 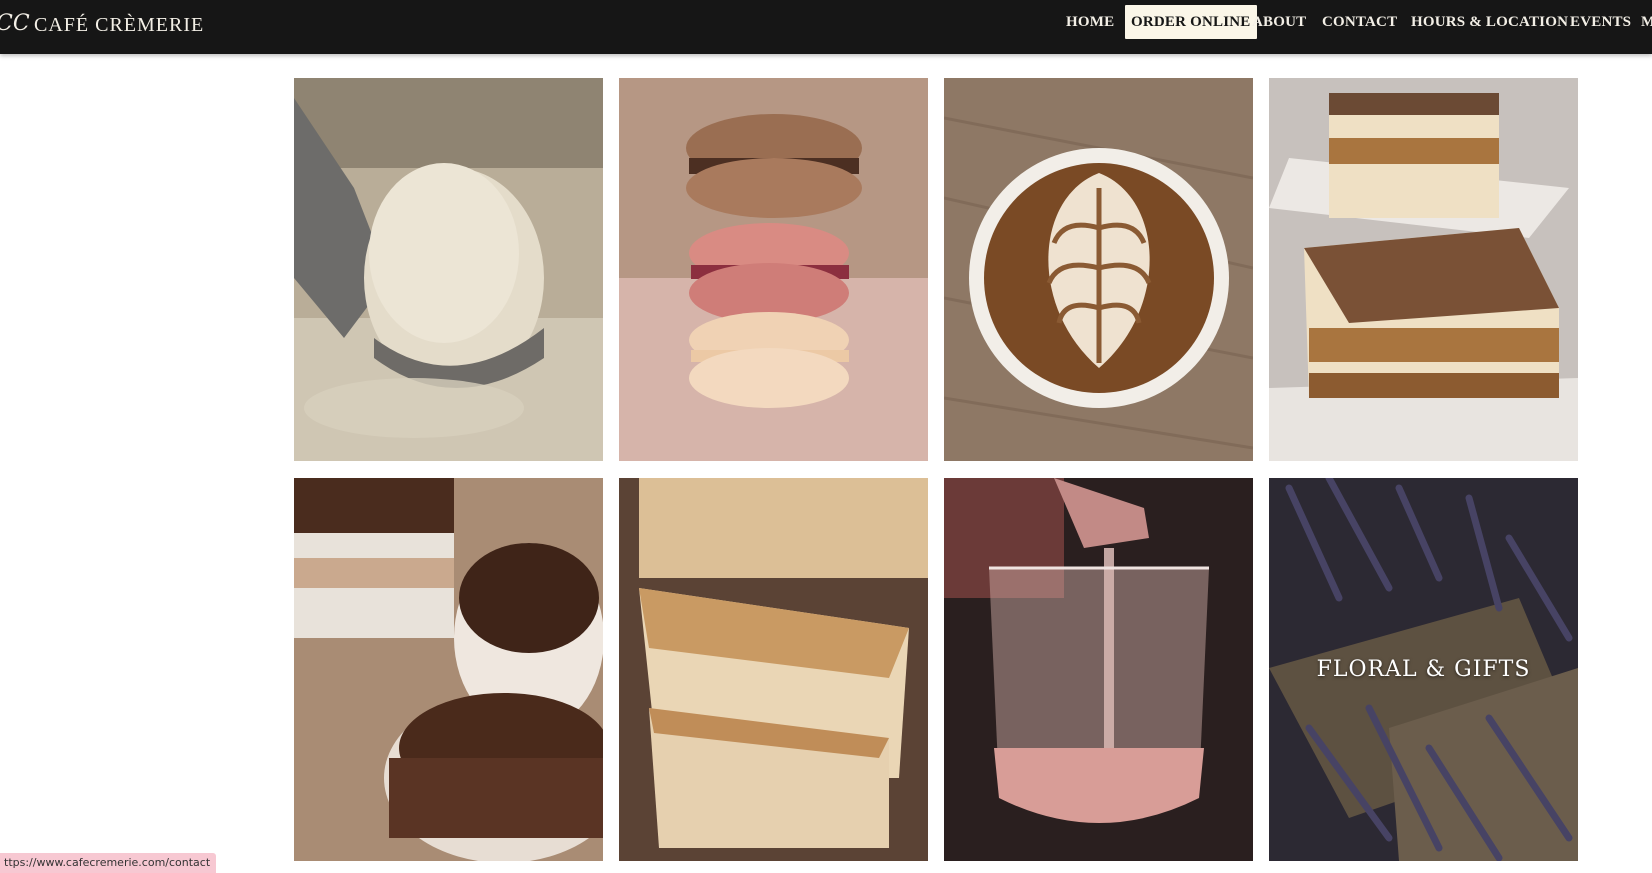 I want to click on macarons-image, so click(x=773, y=269).